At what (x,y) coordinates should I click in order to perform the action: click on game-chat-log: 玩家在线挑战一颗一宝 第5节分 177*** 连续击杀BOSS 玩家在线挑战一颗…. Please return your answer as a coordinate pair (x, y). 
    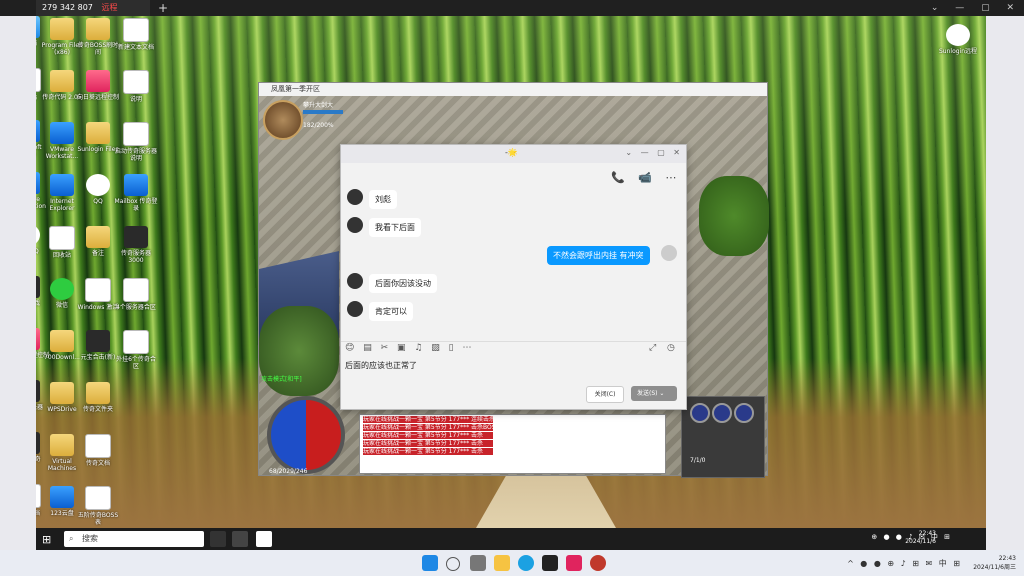
    Looking at the image, I should click on (512, 444).